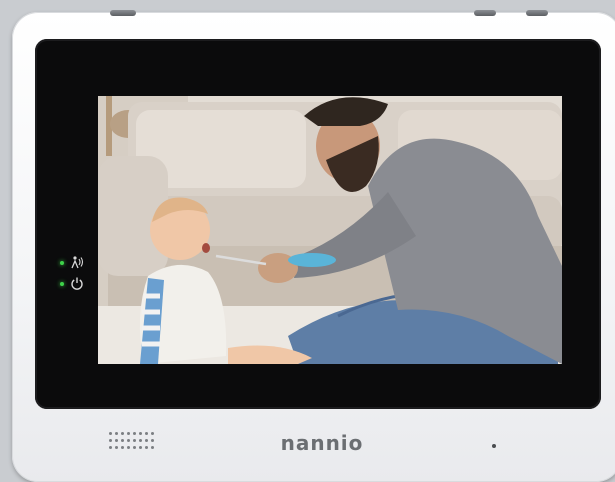 Image resolution: width=615 pixels, height=482 pixels. What do you see at coordinates (133, 443) in the screenshot?
I see `speaker-grille` at bounding box center [133, 443].